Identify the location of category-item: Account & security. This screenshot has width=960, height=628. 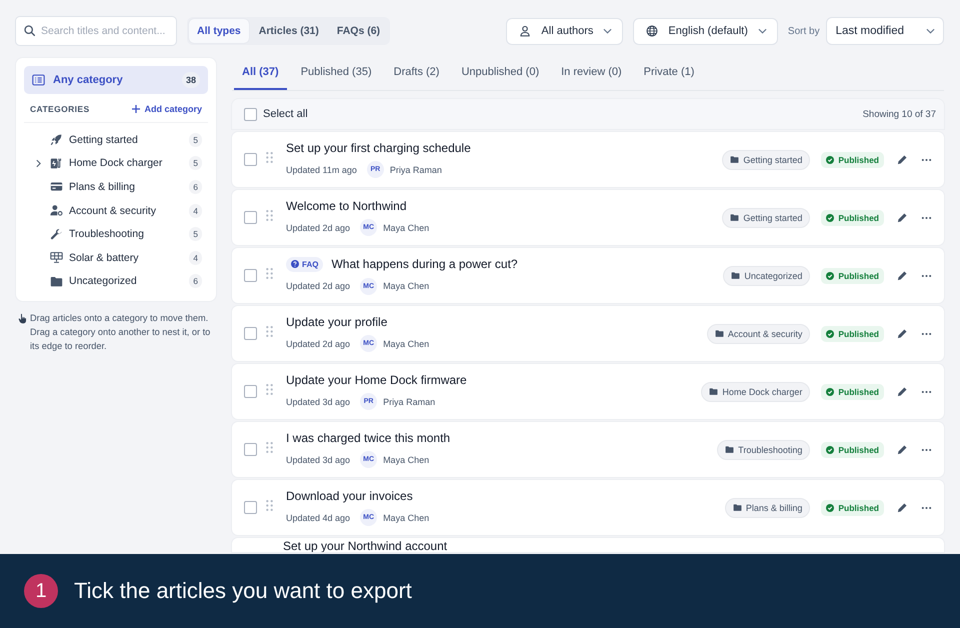
(126, 210).